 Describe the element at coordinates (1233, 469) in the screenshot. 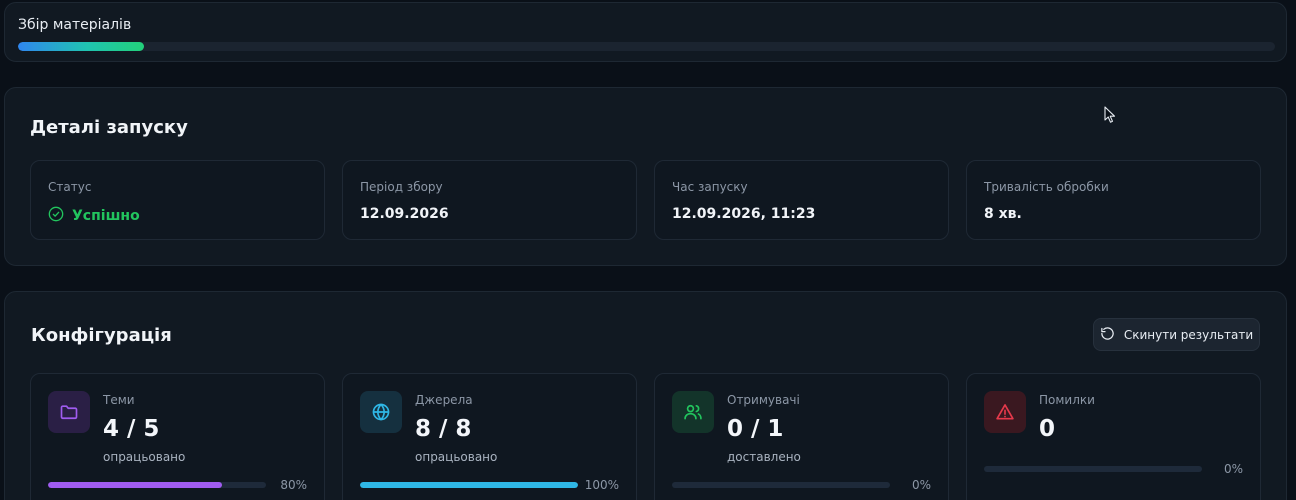

I see `errors-percent: 0%` at that location.